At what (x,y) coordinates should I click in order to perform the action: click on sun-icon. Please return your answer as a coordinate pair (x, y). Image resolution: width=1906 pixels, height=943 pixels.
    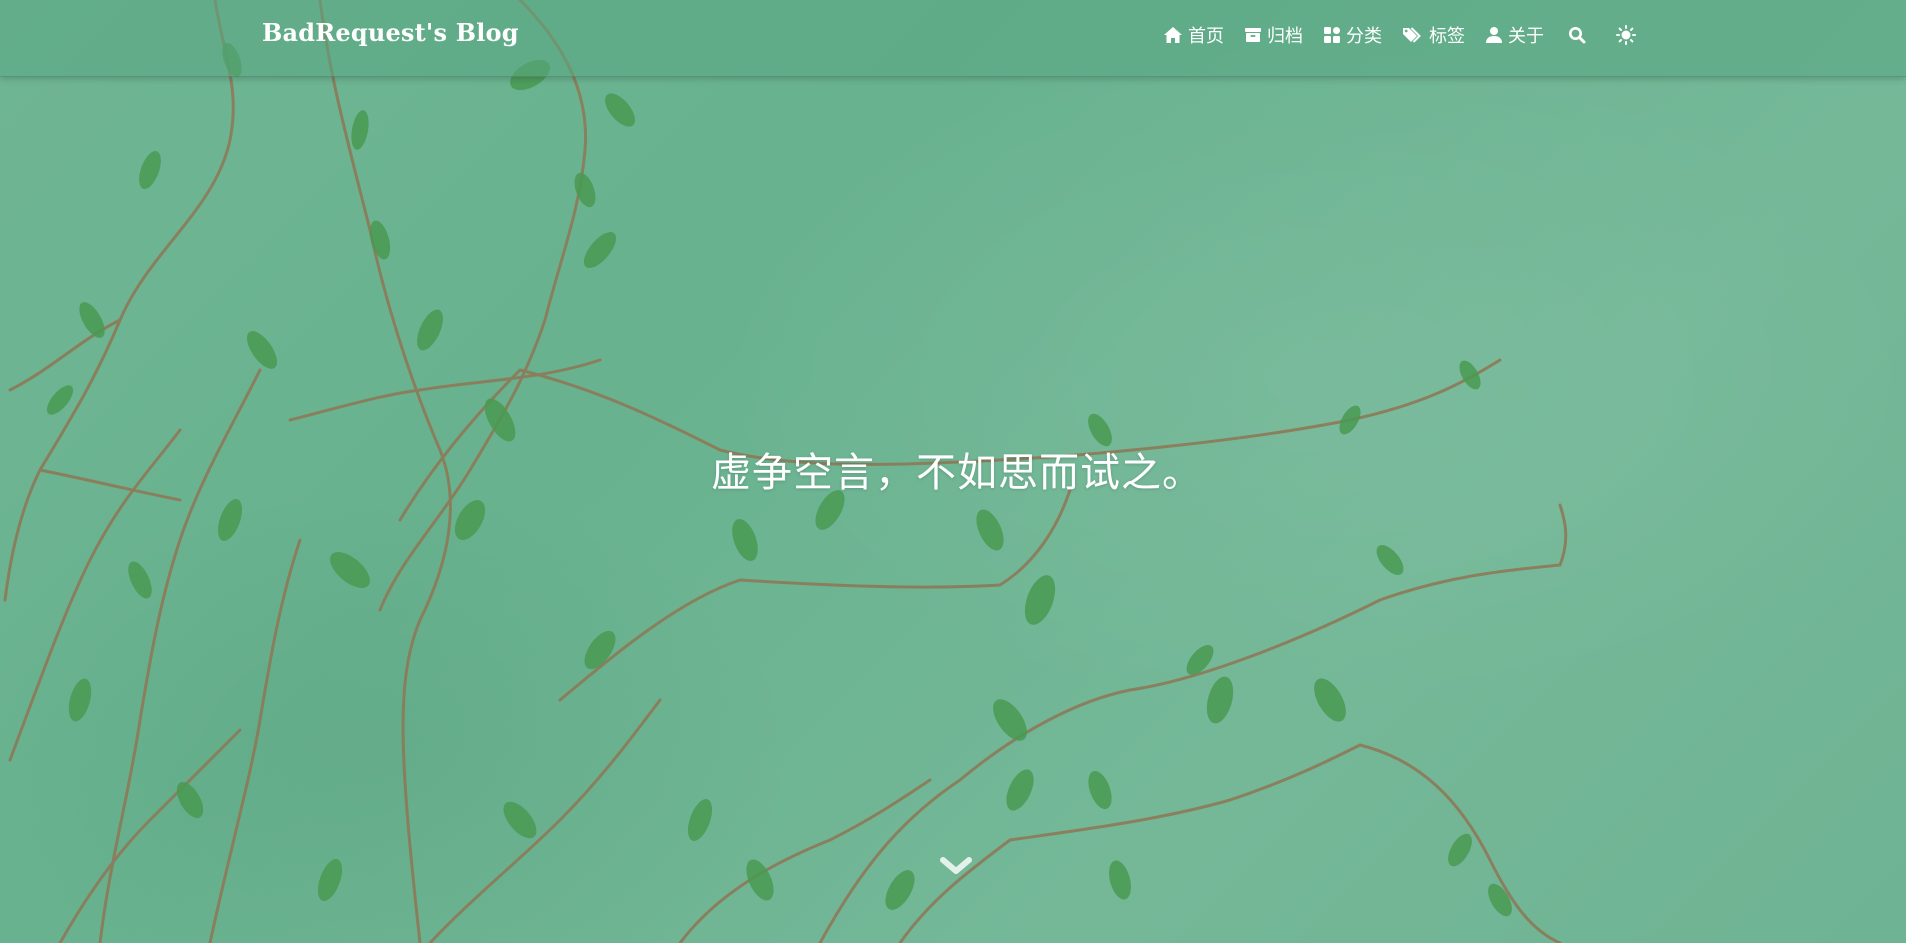
    Looking at the image, I should click on (1626, 35).